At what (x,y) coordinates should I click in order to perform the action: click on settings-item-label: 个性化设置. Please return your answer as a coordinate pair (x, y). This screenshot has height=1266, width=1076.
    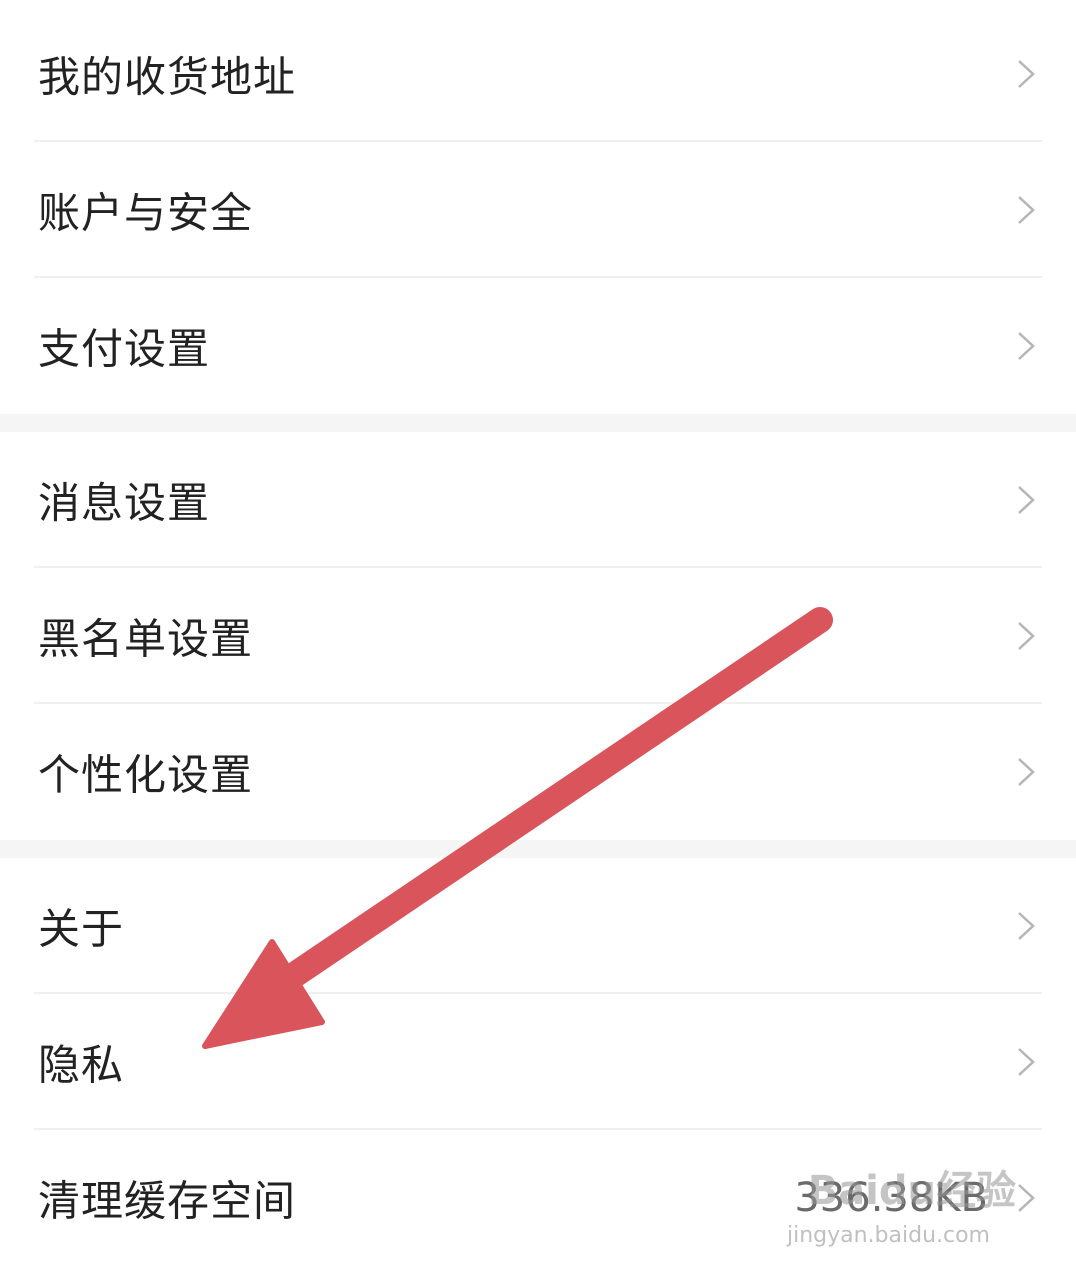
    Looking at the image, I should click on (146, 775).